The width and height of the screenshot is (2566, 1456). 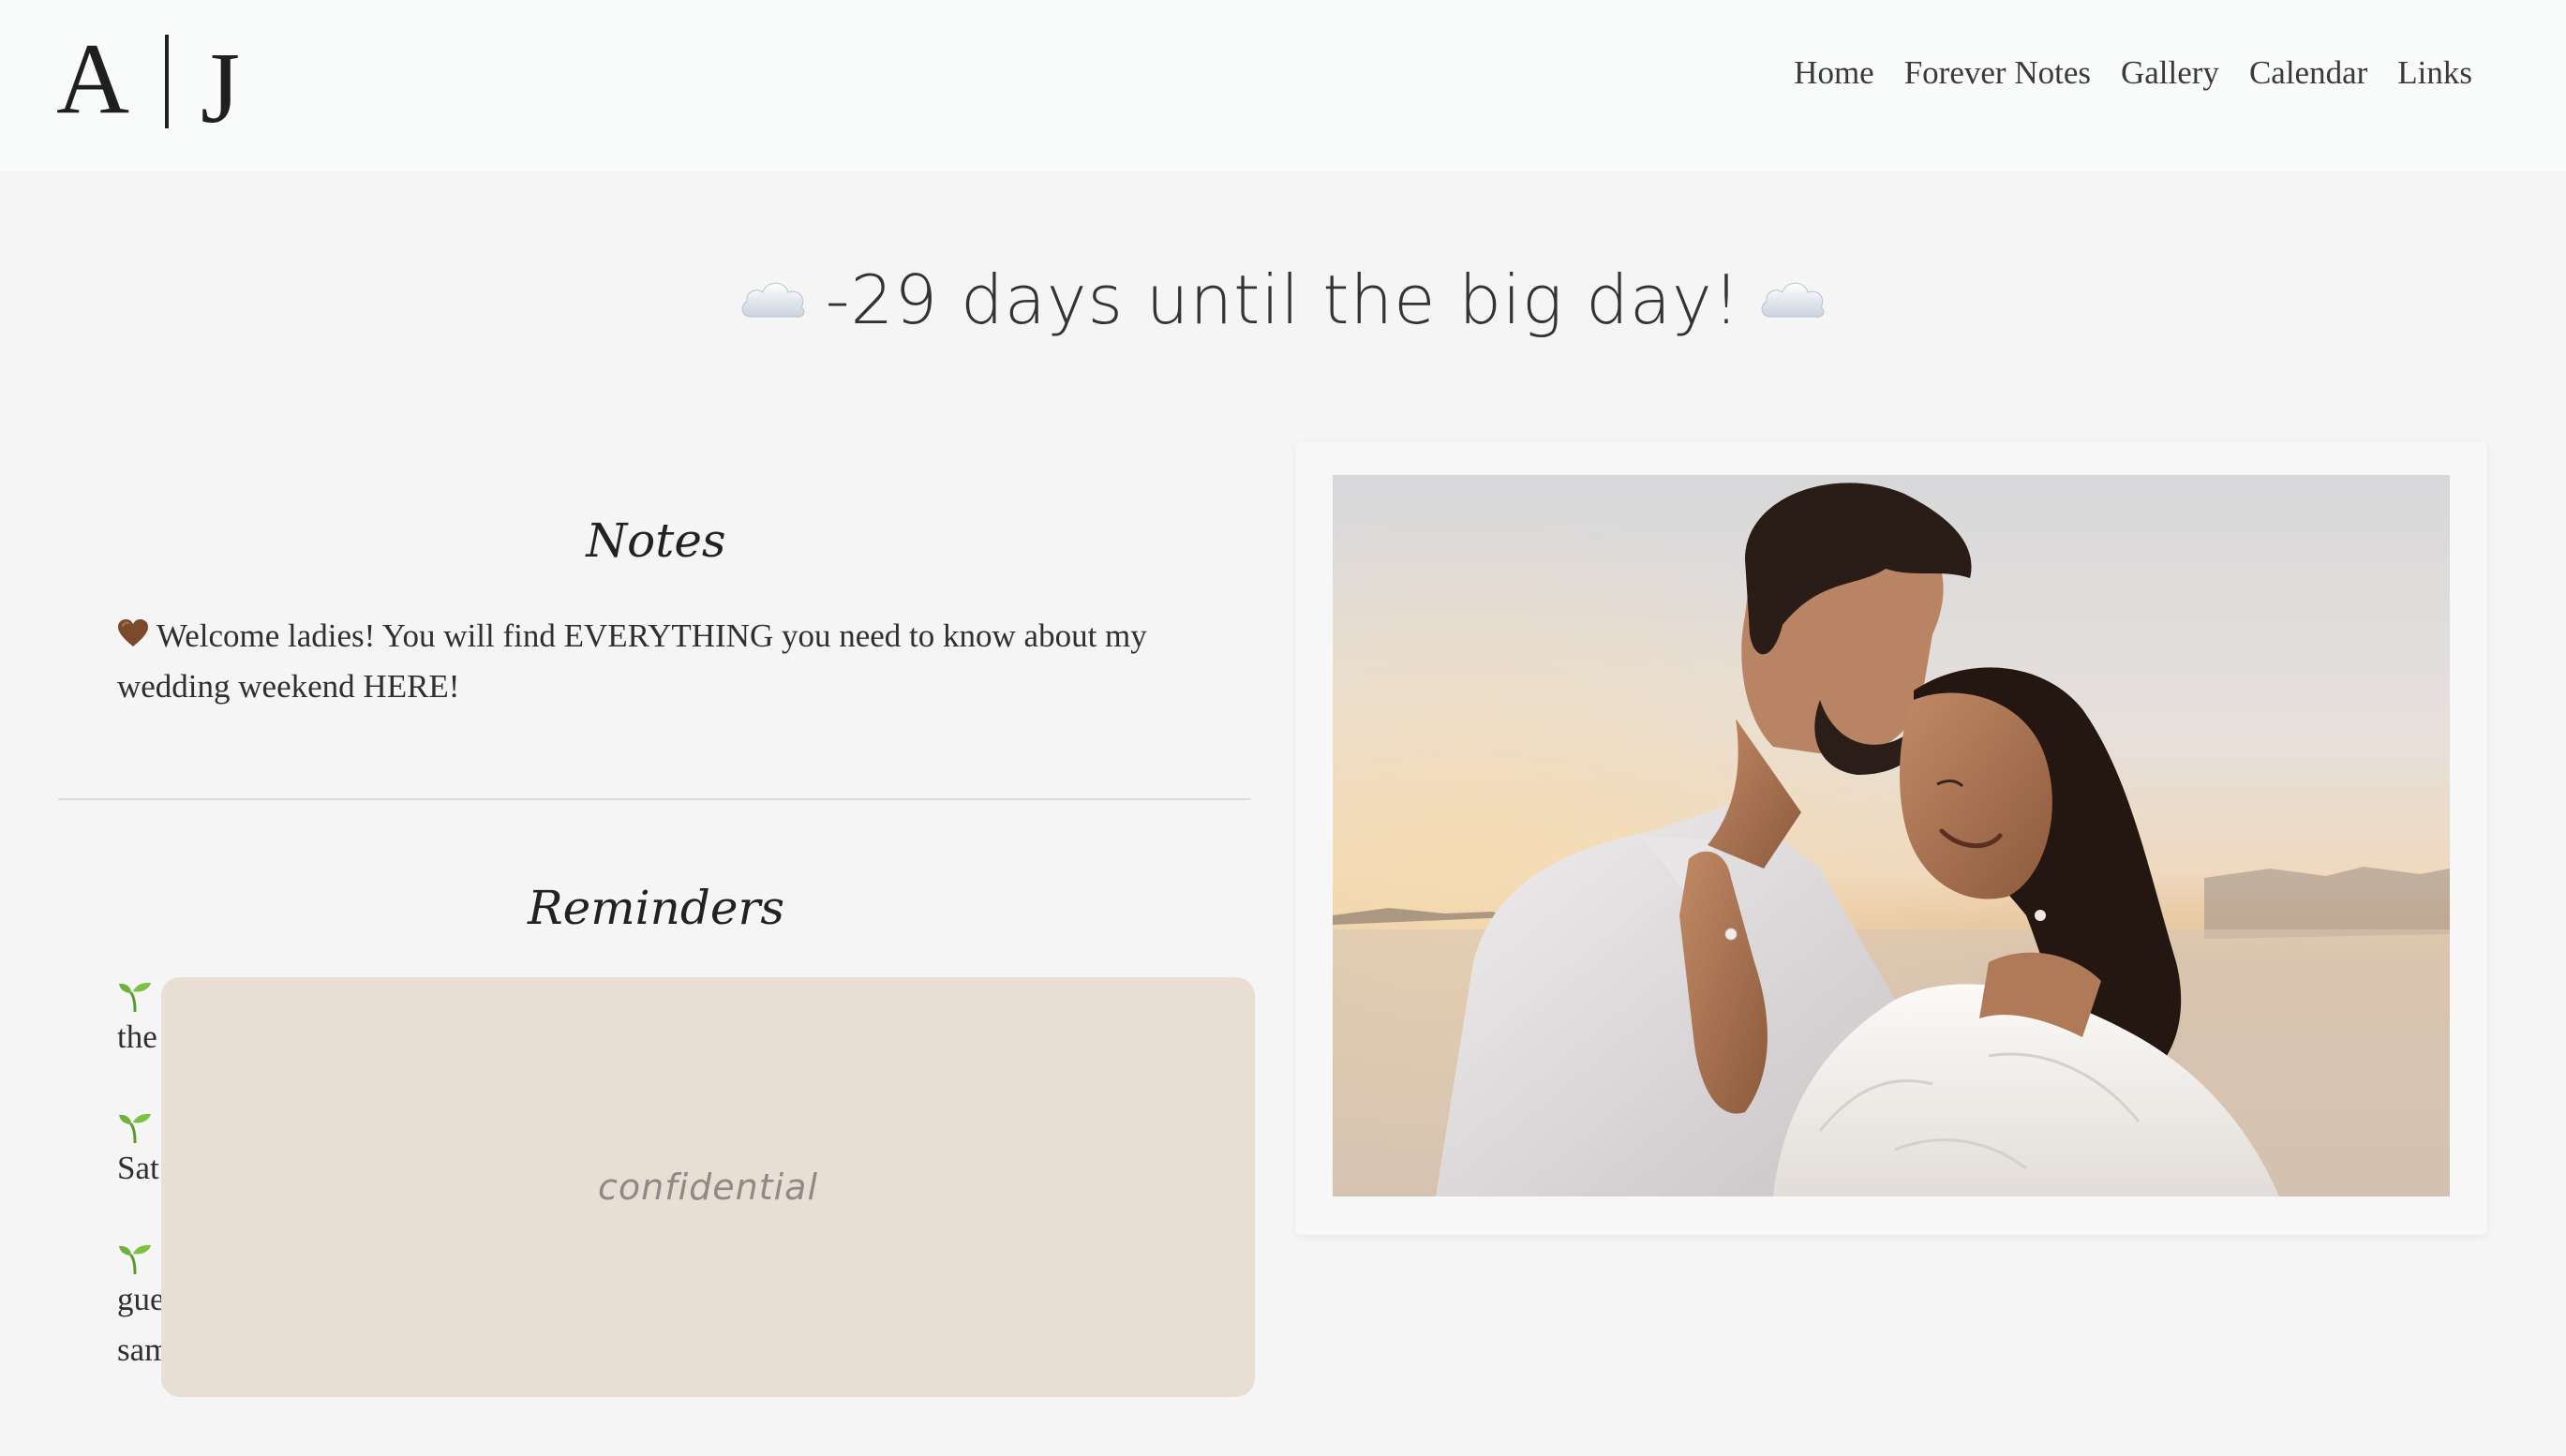 I want to click on logo-initial-a: A, so click(x=93, y=79).